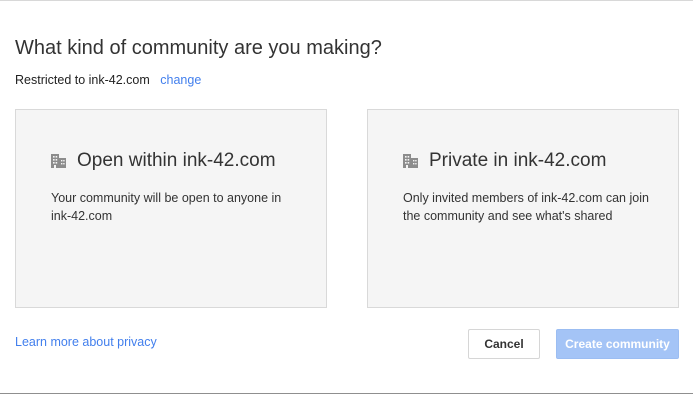 This screenshot has width=693, height=394. Describe the element at coordinates (504, 344) in the screenshot. I see `cancel-button: Cancel` at that location.